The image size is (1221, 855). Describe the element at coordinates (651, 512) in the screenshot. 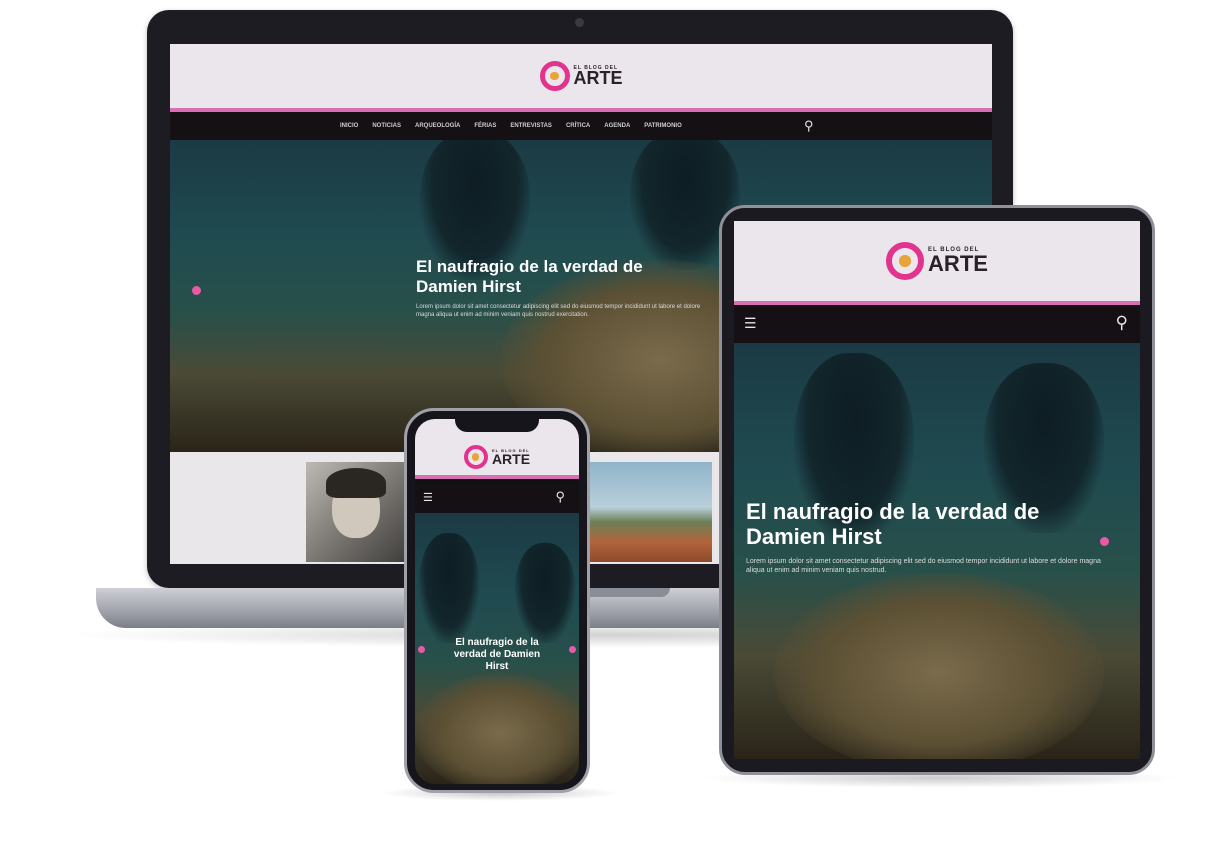

I see `article-card-landscape` at that location.